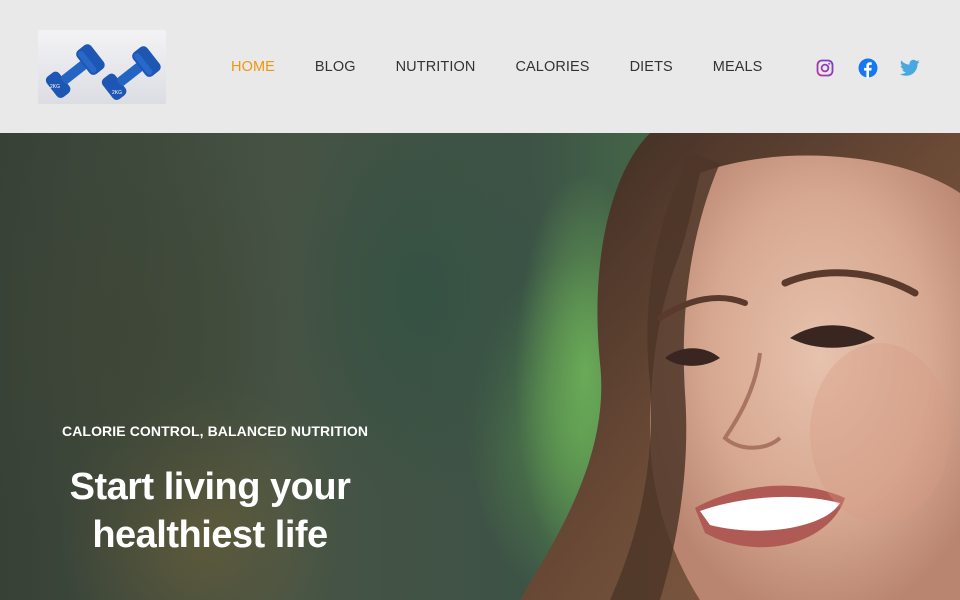  What do you see at coordinates (335, 67) in the screenshot?
I see `nav-item-blog: BLOG` at bounding box center [335, 67].